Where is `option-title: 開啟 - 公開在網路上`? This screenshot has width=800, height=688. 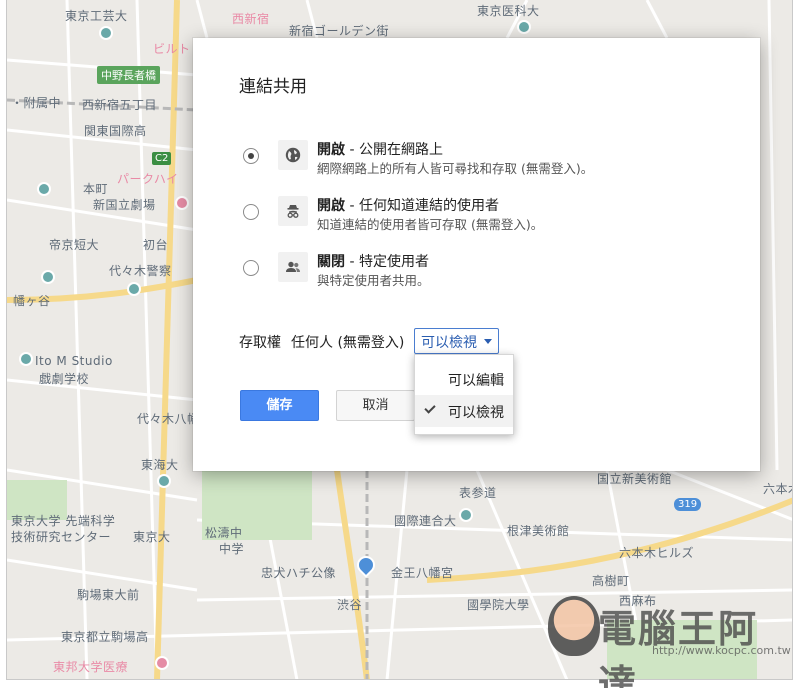
option-title: 開啟 - 公開在網路上 is located at coordinates (380, 149).